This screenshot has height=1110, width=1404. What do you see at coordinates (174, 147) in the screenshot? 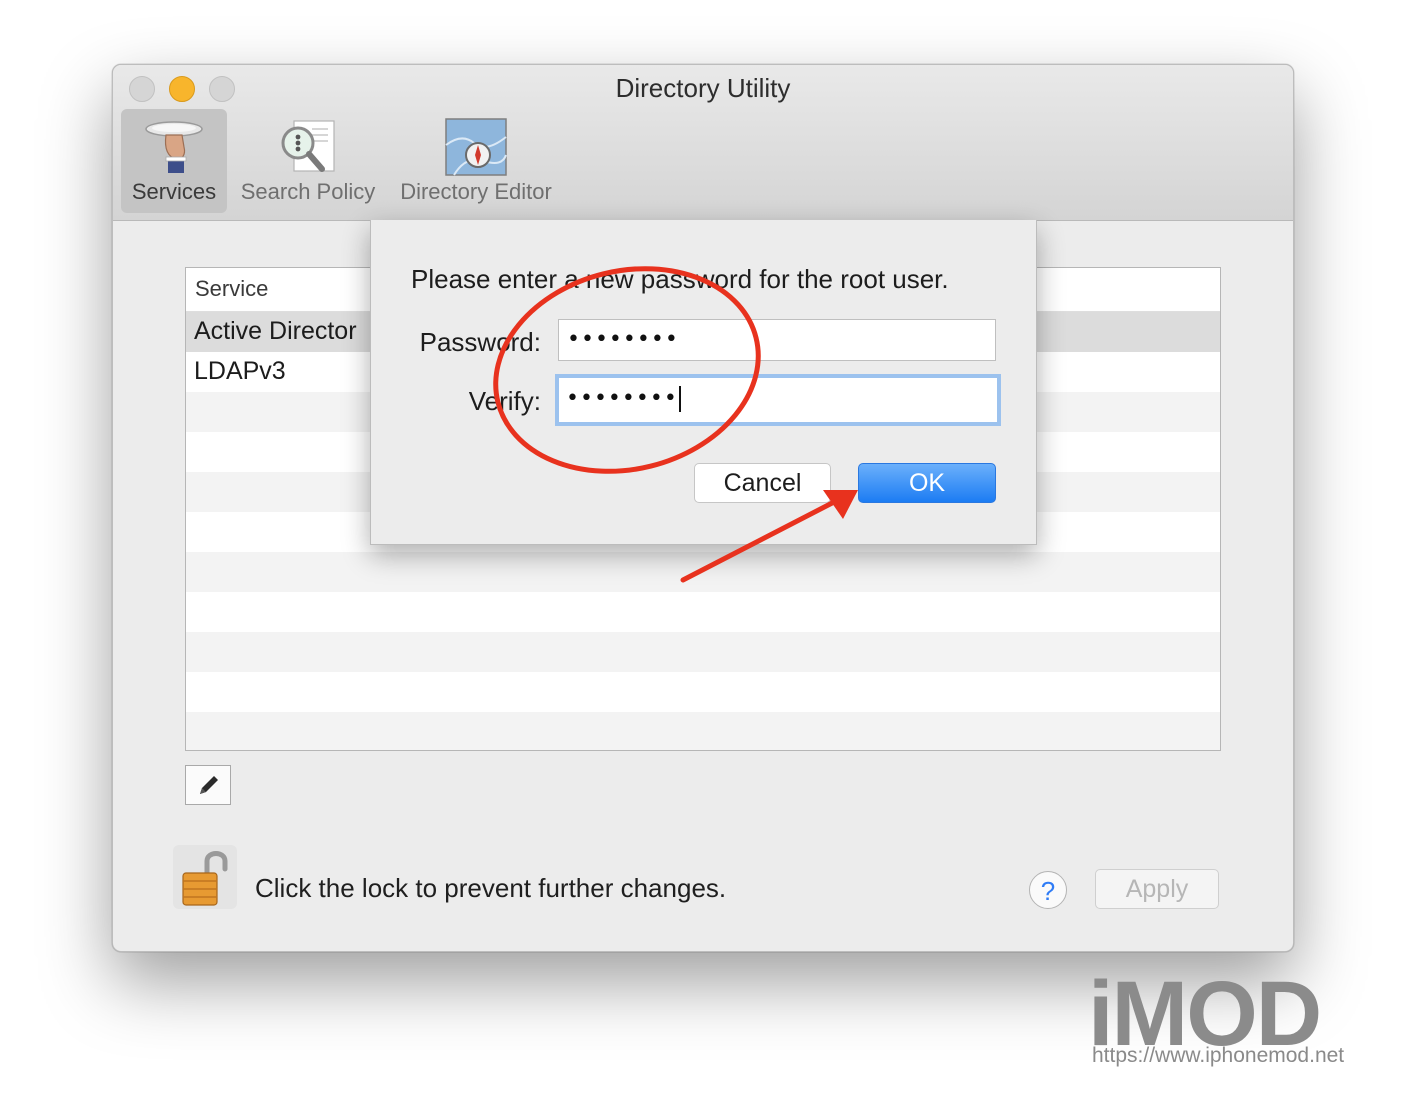
I see `services-icon` at bounding box center [174, 147].